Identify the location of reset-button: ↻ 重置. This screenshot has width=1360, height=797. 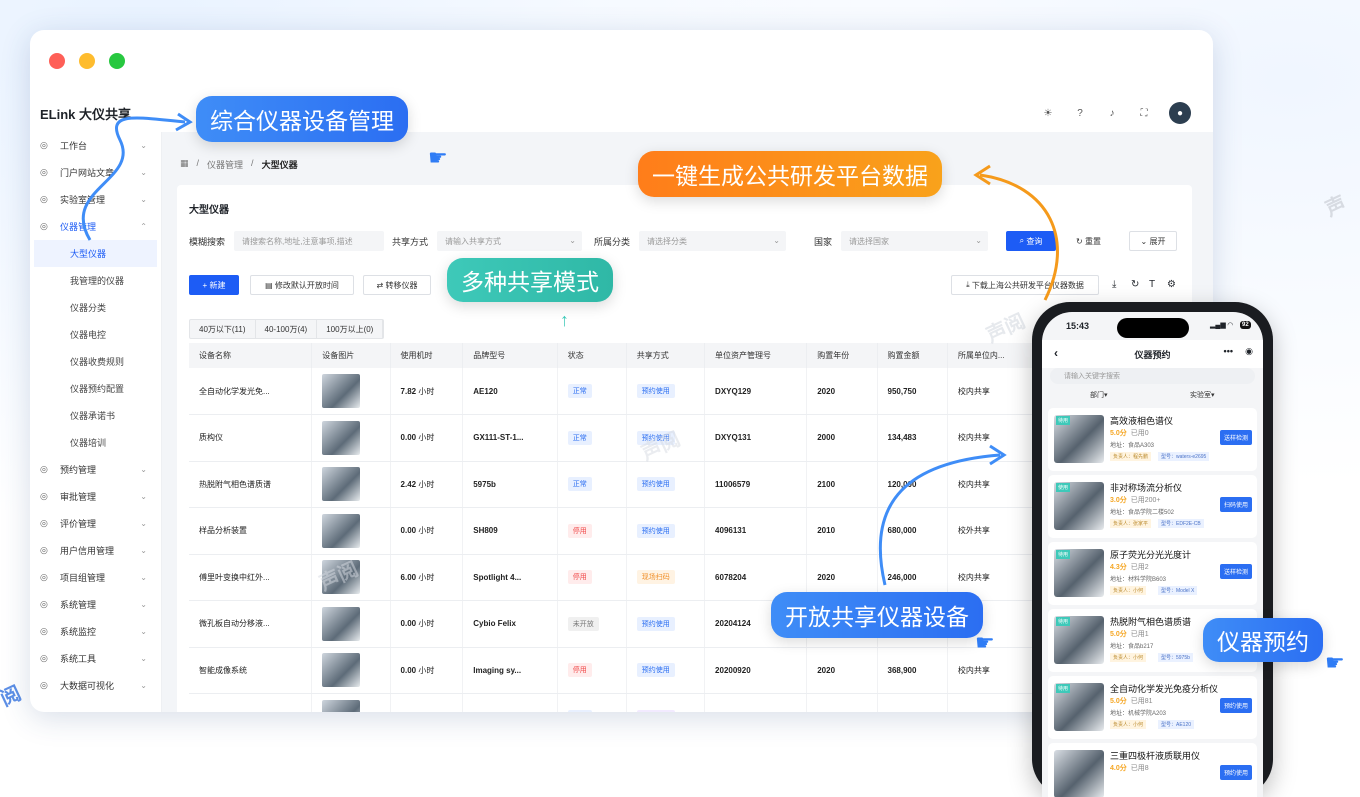
(1088, 241).